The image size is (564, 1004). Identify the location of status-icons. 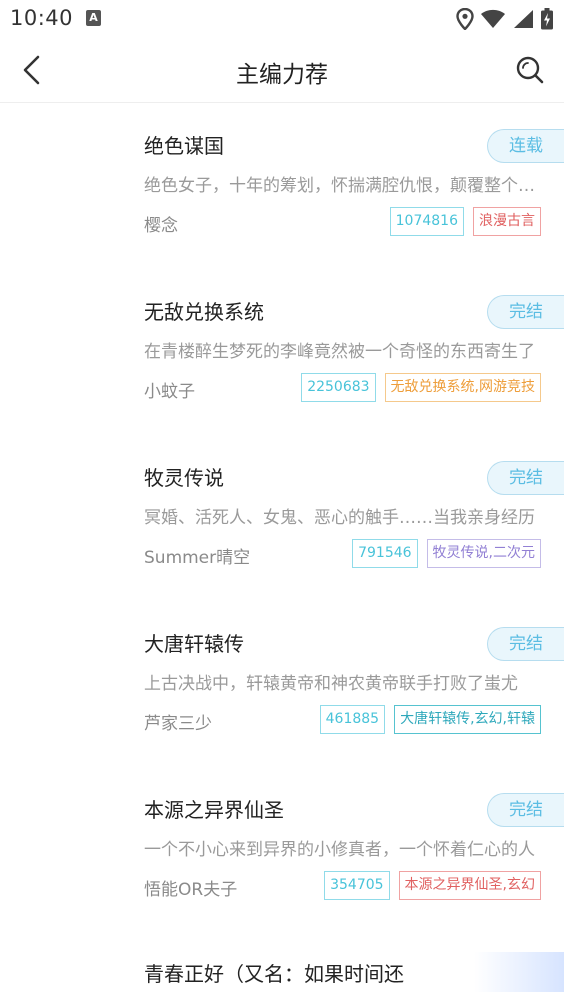
(505, 19).